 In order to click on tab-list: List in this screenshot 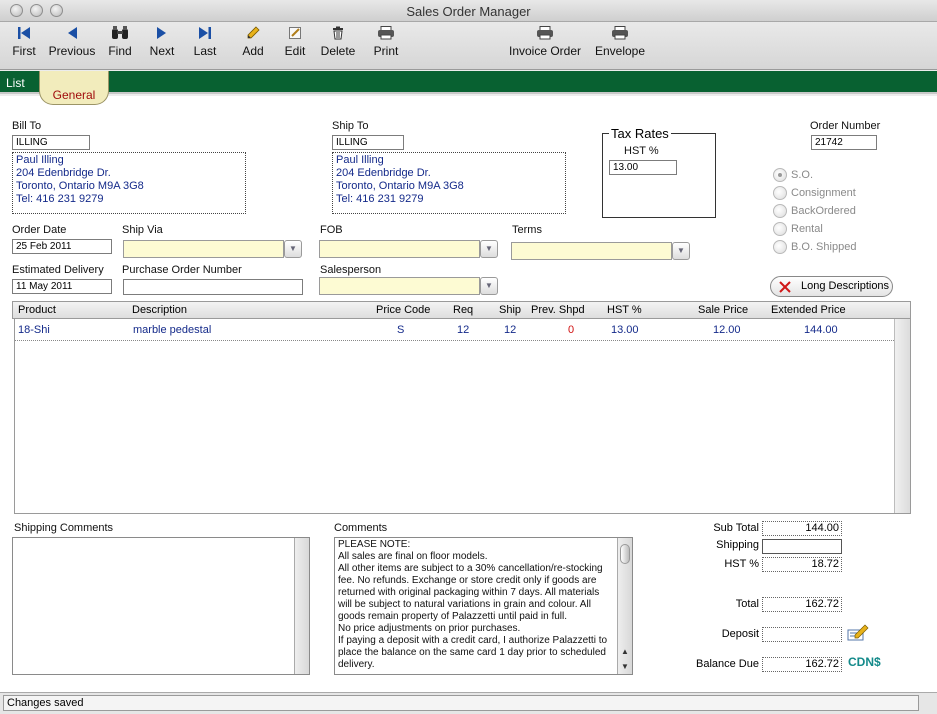, I will do `click(15, 83)`.